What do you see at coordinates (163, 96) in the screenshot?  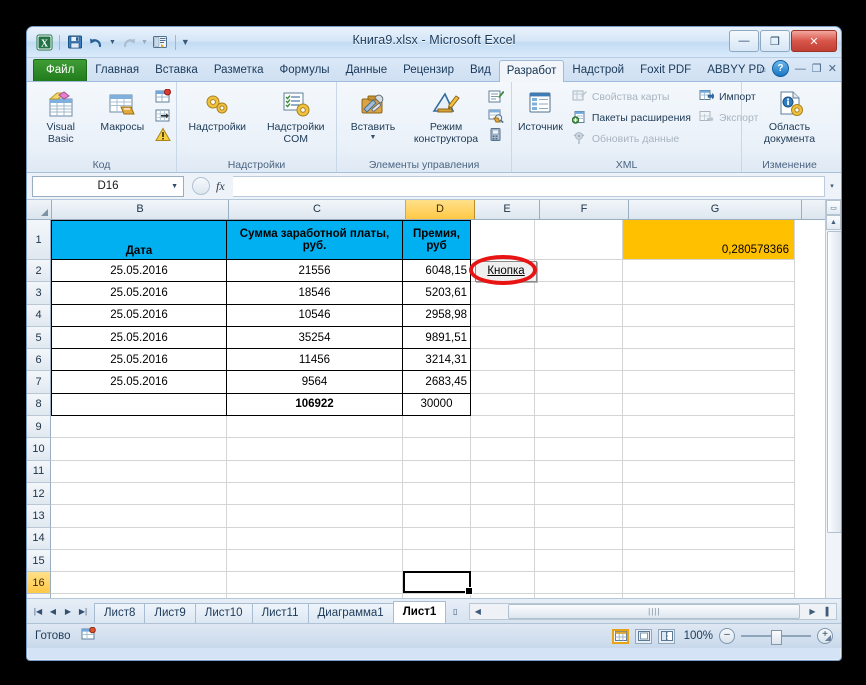 I see `record-macro-icon` at bounding box center [163, 96].